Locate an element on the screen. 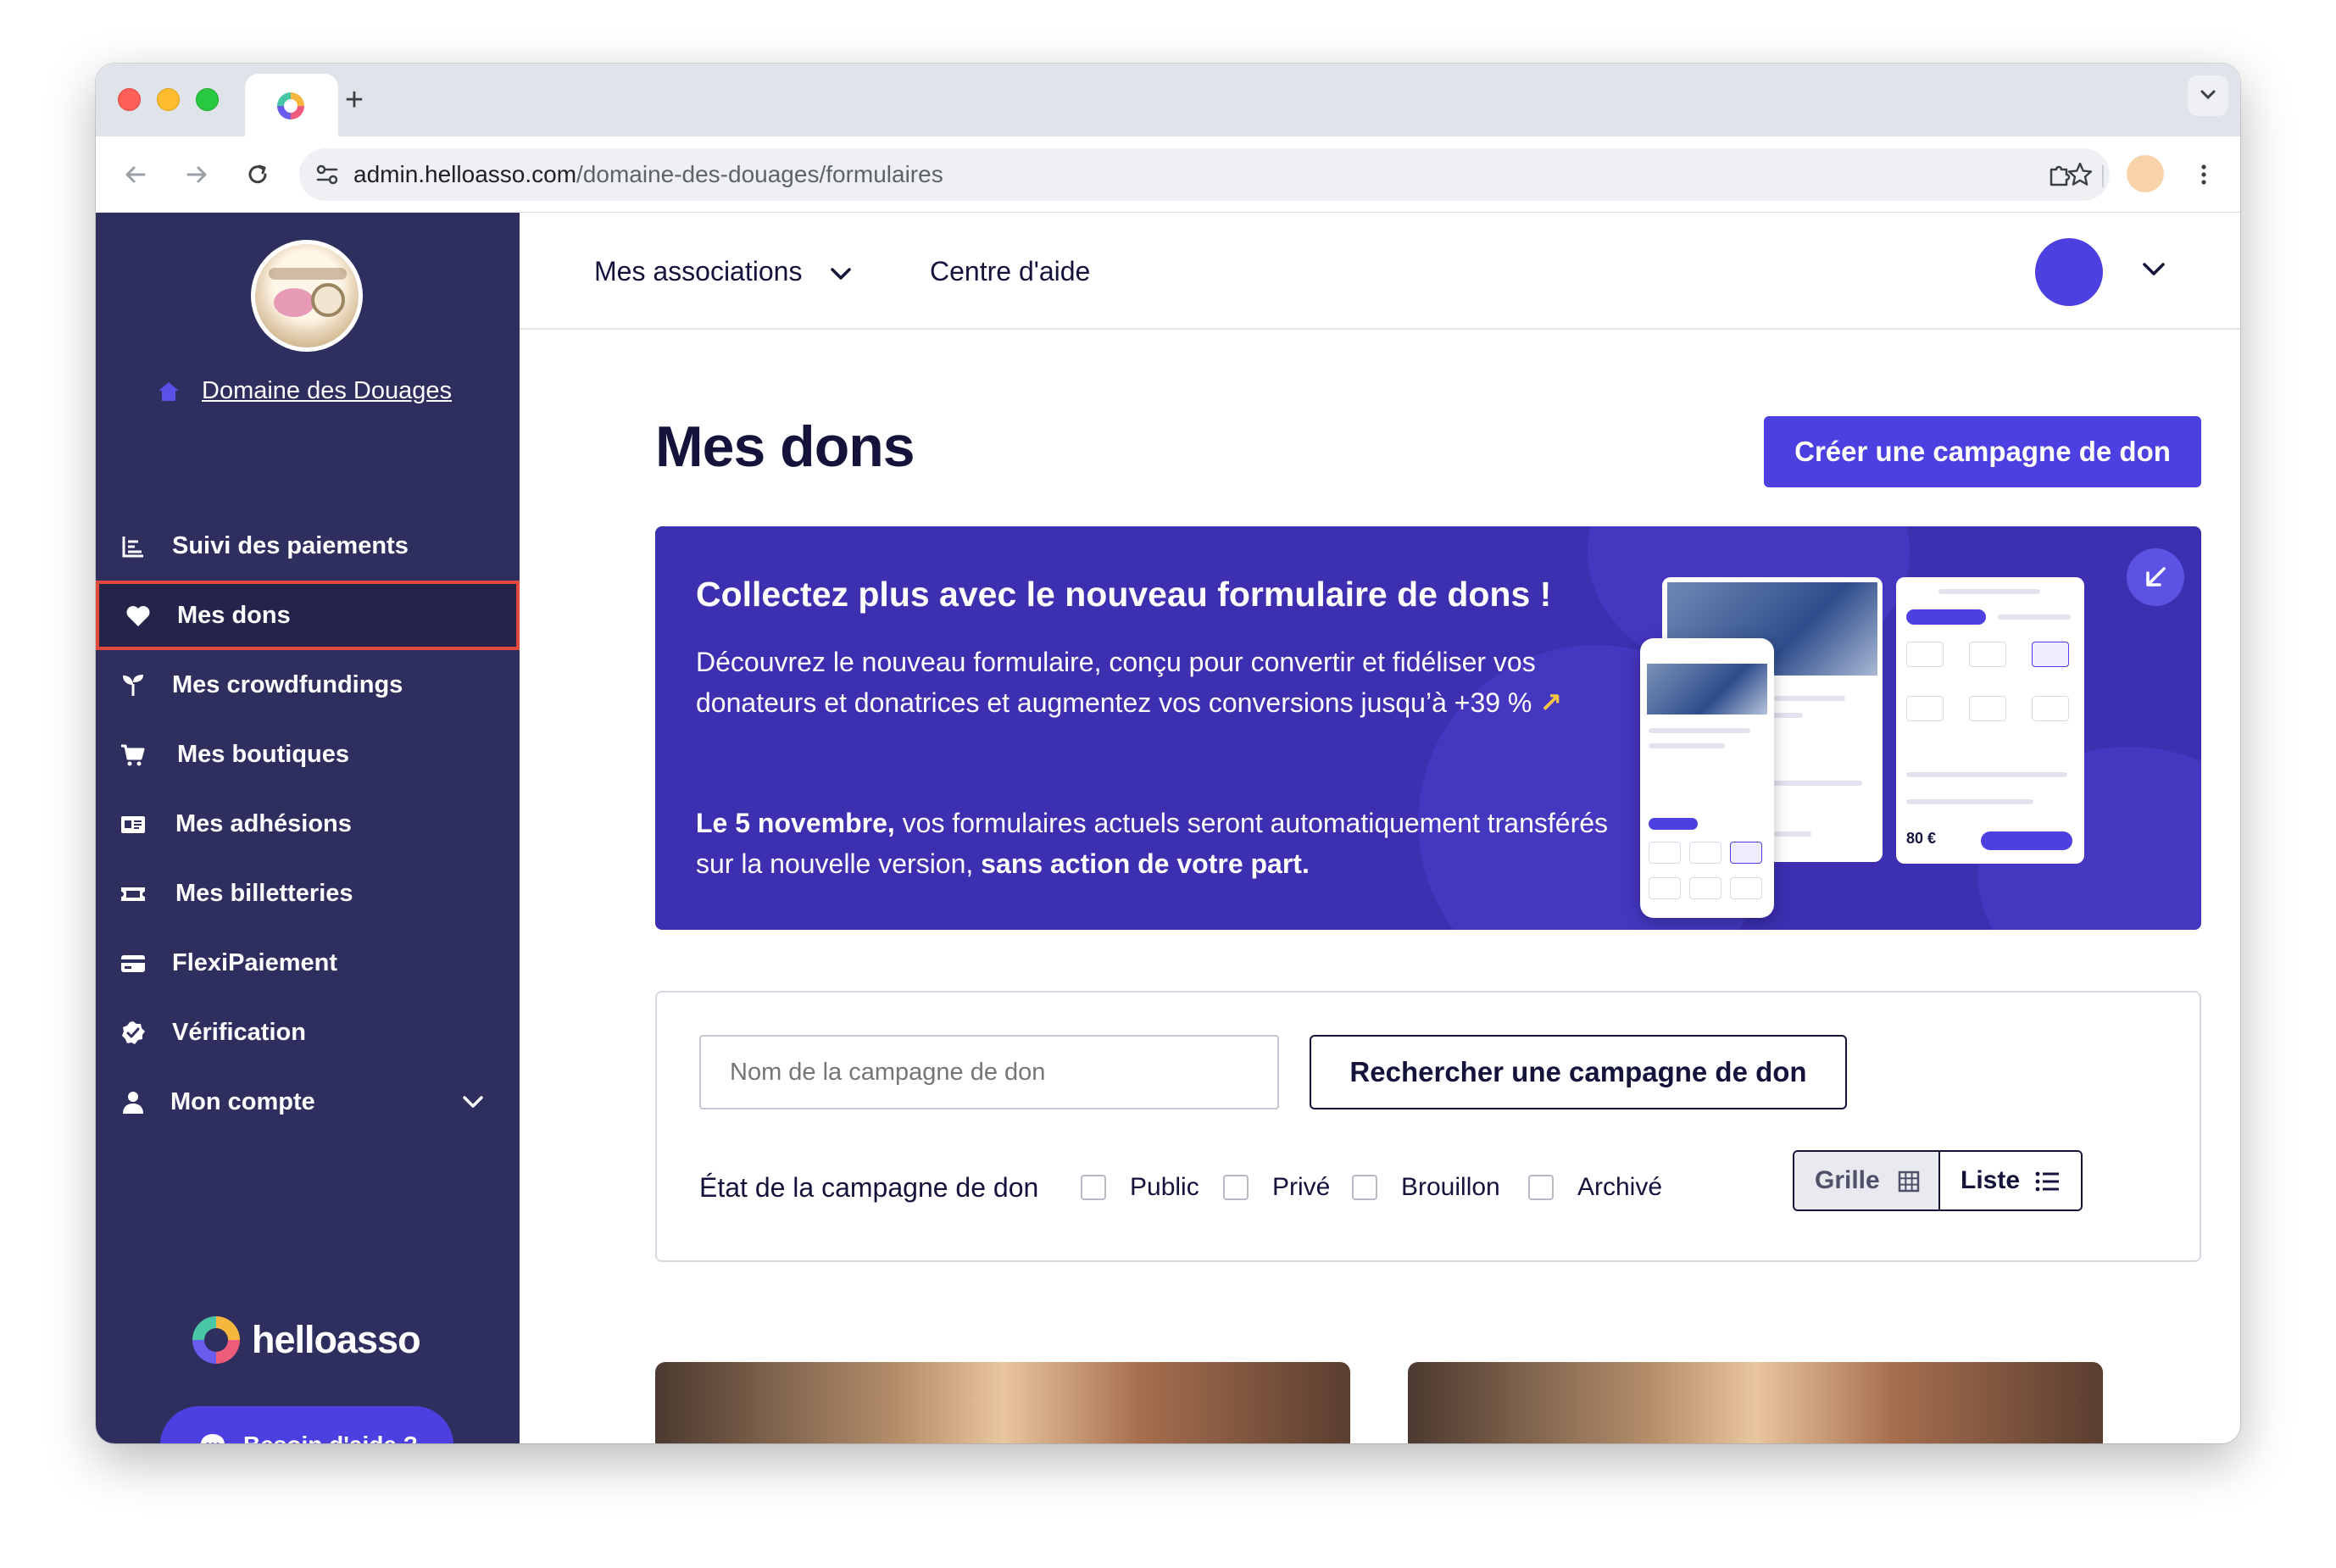  filter-option-label: Public is located at coordinates (1164, 1187).